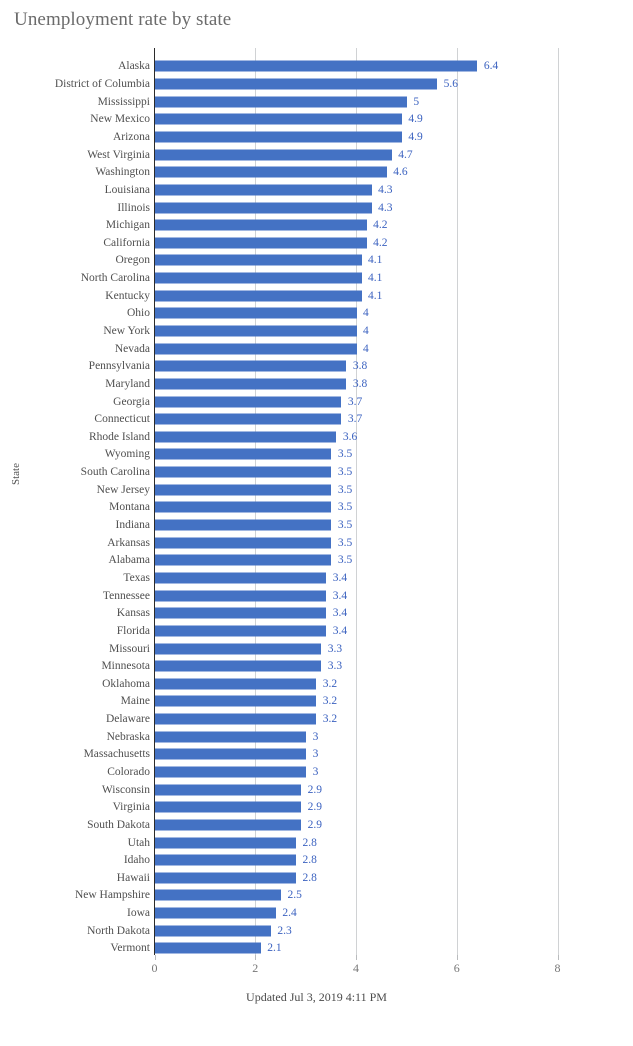  I want to click on bar-row: Iowa 2.4, so click(316, 913).